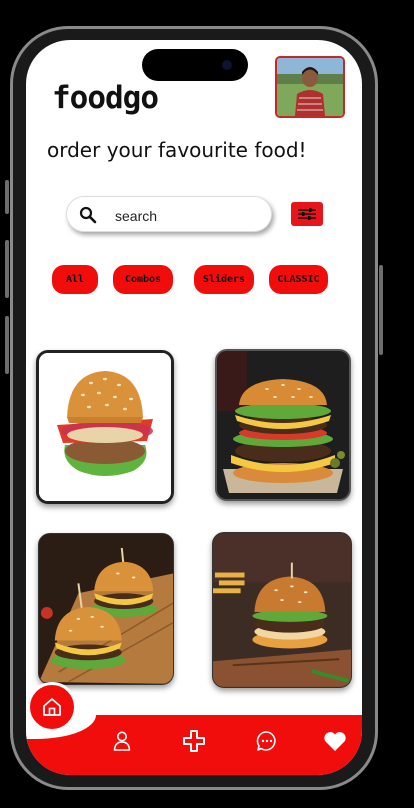 The image size is (414, 808). Describe the element at coordinates (143, 279) in the screenshot. I see `category-chip-combos: Combos` at that location.